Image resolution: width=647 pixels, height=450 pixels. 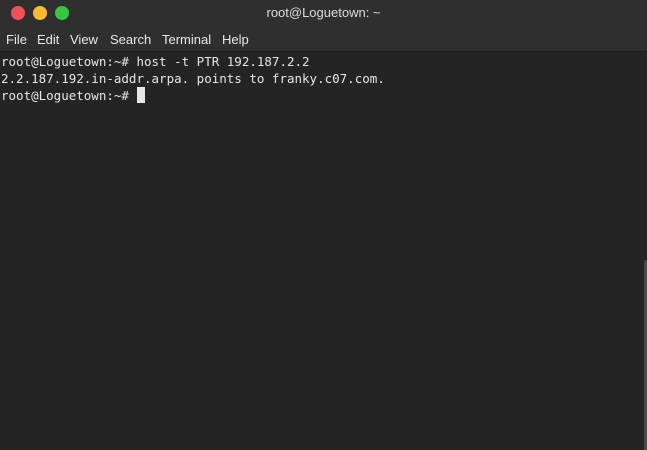 I want to click on title-bar: root@Loguetown: ~, so click(x=323, y=13).